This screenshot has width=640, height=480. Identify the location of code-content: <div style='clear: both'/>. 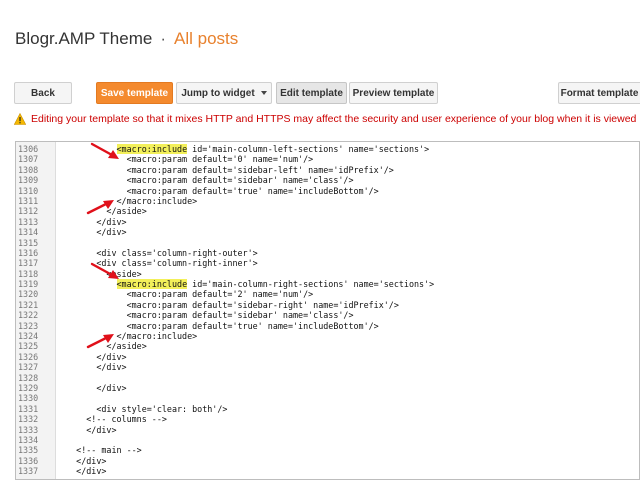
(142, 408).